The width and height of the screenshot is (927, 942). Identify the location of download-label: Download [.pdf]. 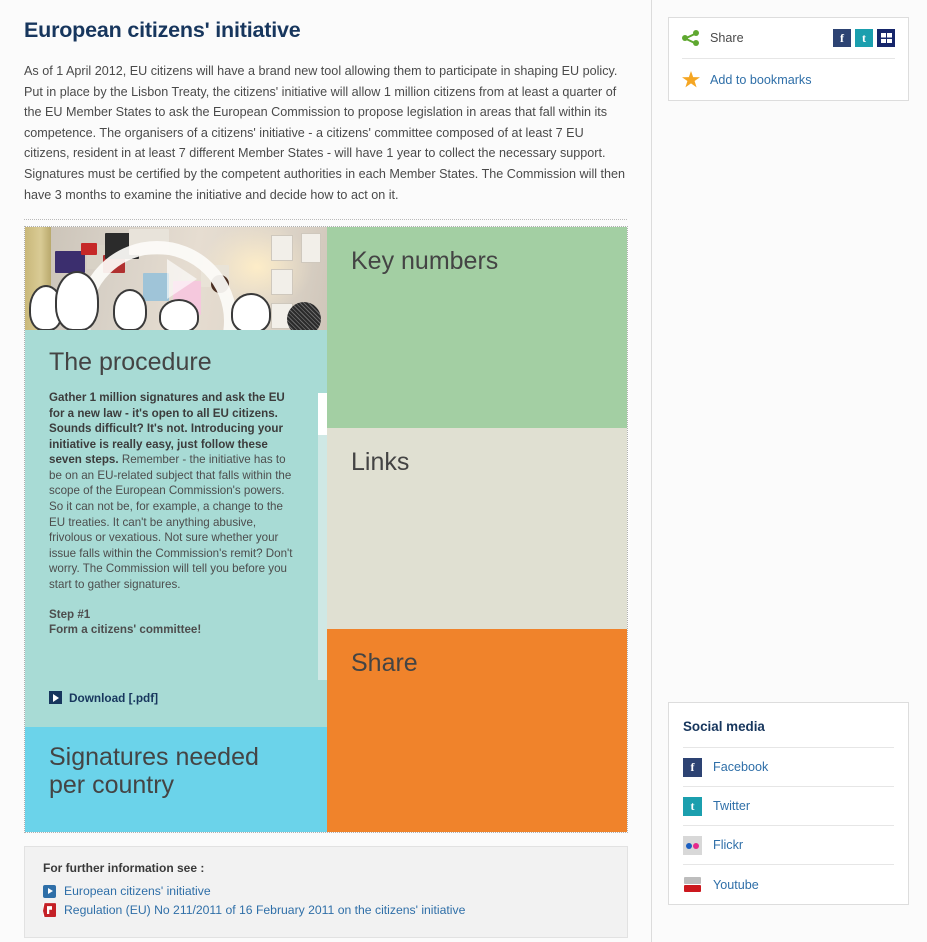
(114, 697).